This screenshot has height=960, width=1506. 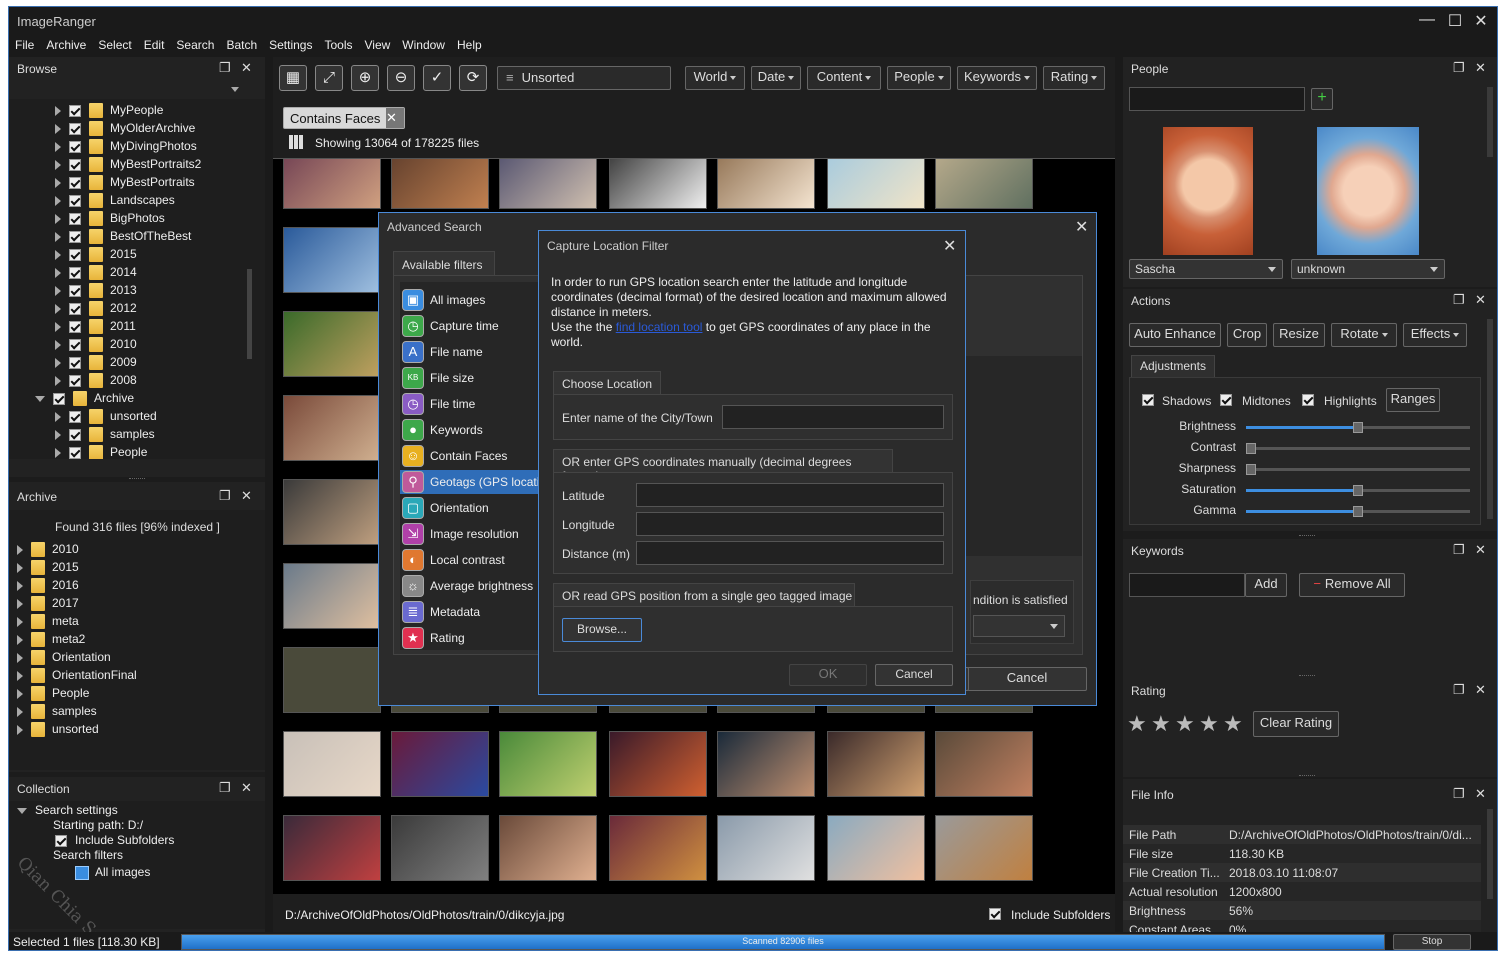 What do you see at coordinates (1027, 679) in the screenshot?
I see `advanced-cancel-button: Cancel` at bounding box center [1027, 679].